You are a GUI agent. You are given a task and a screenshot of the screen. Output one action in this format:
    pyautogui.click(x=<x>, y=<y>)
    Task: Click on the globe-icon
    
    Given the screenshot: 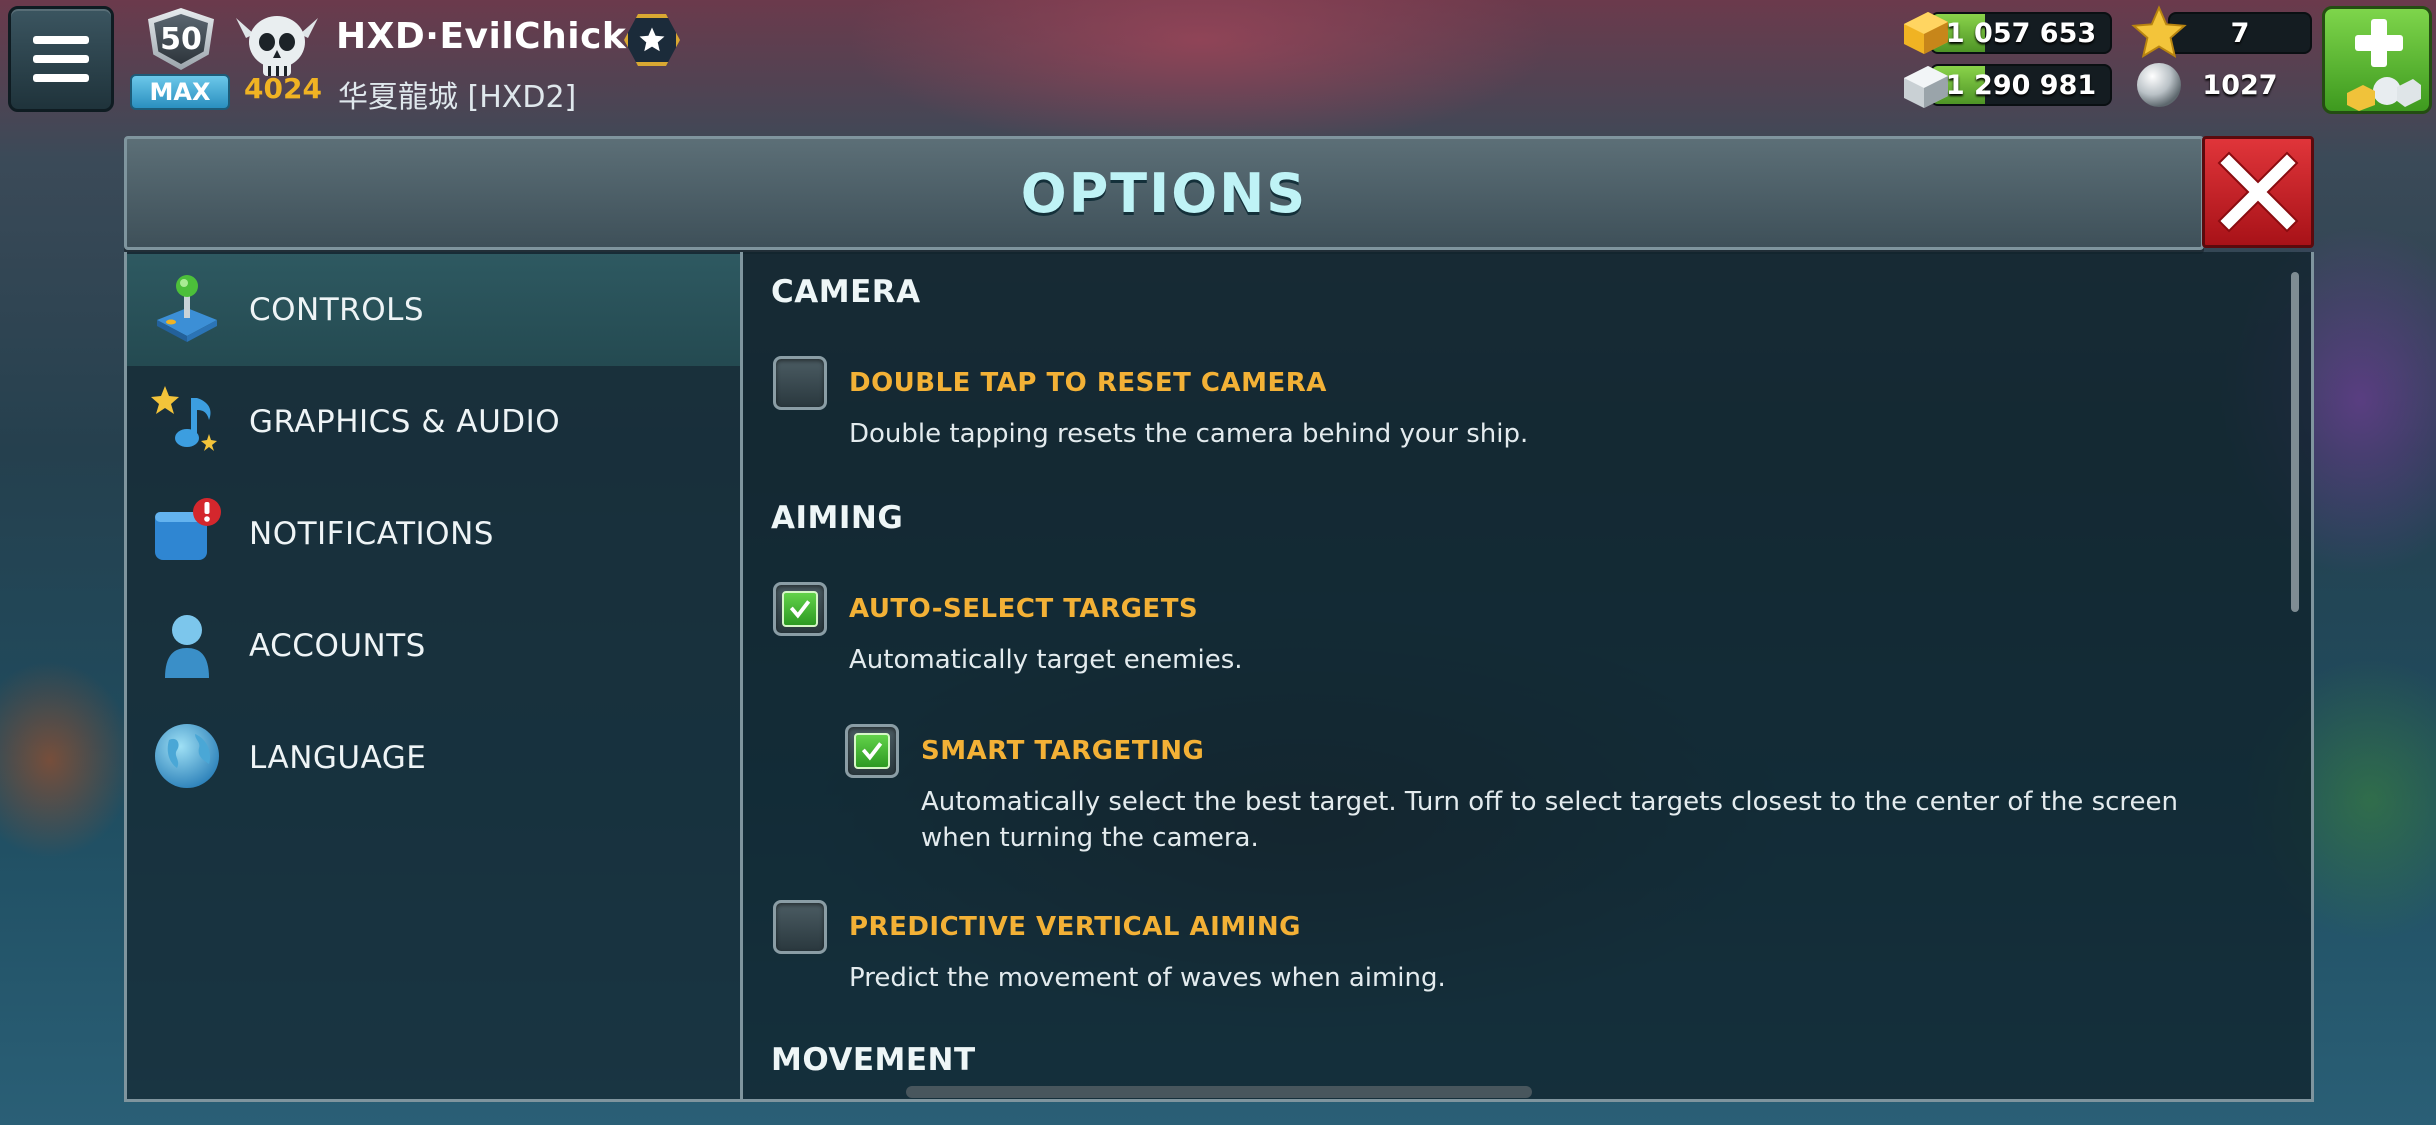 What is the action you would take?
    pyautogui.click(x=187, y=756)
    